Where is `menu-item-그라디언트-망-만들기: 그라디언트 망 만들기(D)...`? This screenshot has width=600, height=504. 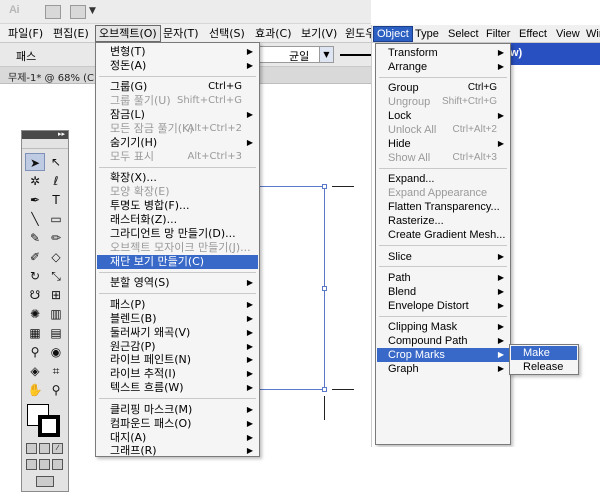
menu-item-그라디언트-망-만들기: 그라디언트 망 만들기(D)... is located at coordinates (177, 234).